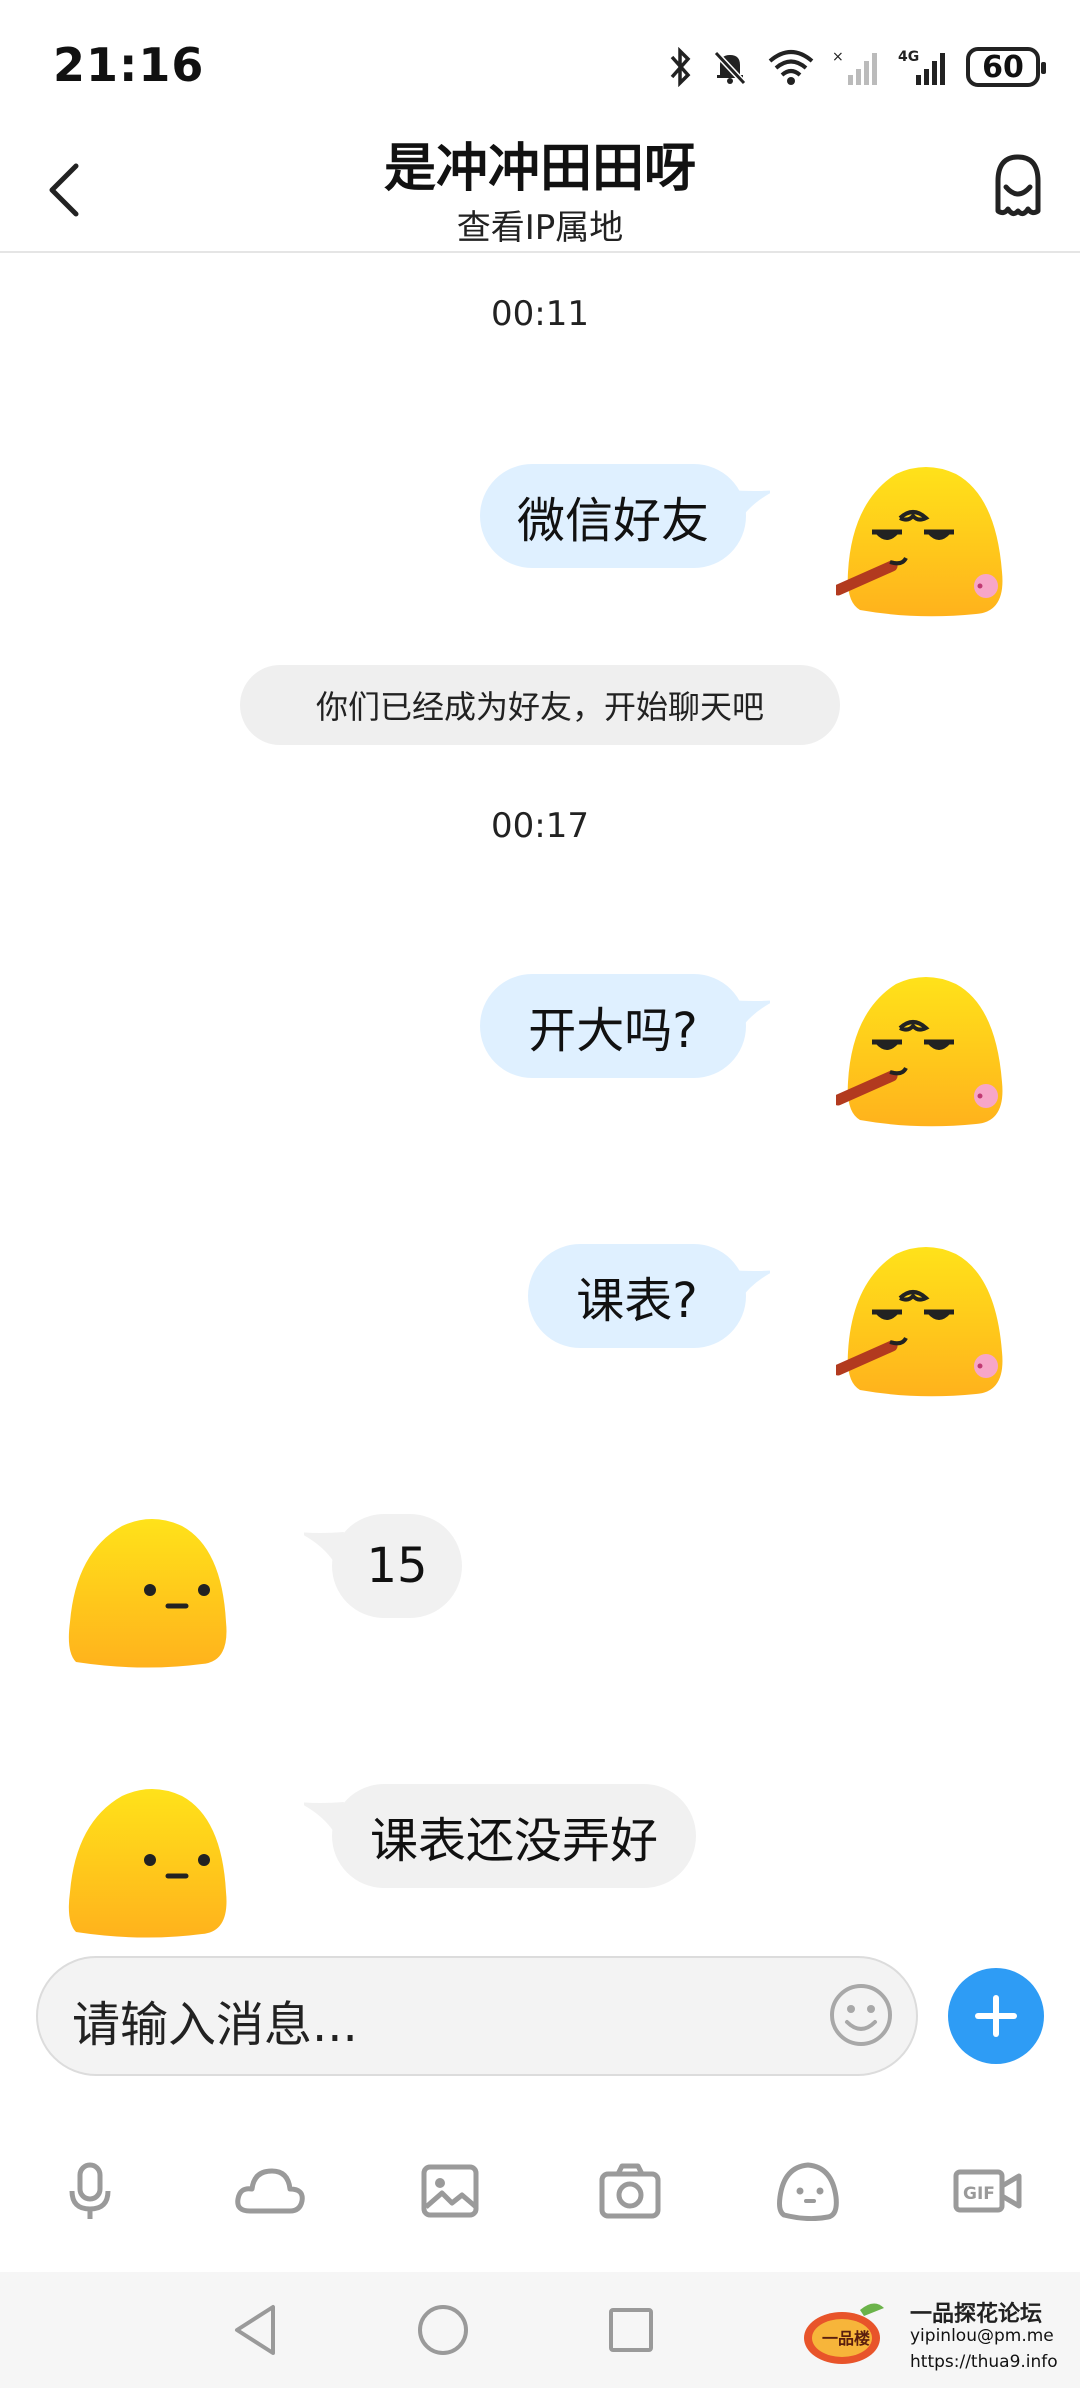 The image size is (1080, 2388). I want to click on bluetooth-icon, so click(680, 67).